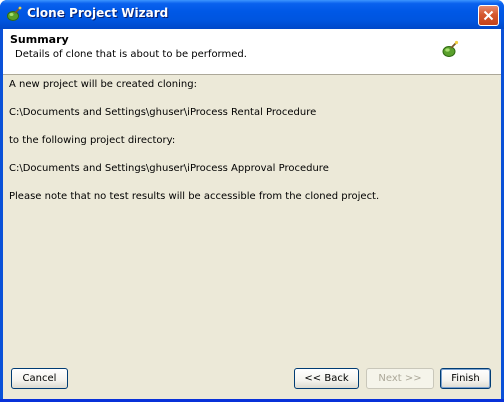 The height and width of the screenshot is (402, 504). Describe the element at coordinates (39, 378) in the screenshot. I see `cancel-button: Cancel` at that location.